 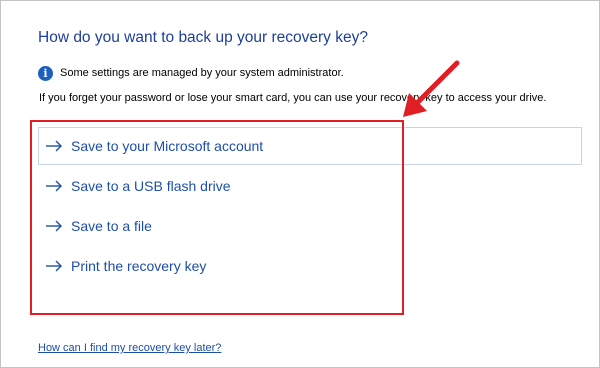 What do you see at coordinates (310, 226) in the screenshot?
I see `option-save-to-file: Save to a file` at bounding box center [310, 226].